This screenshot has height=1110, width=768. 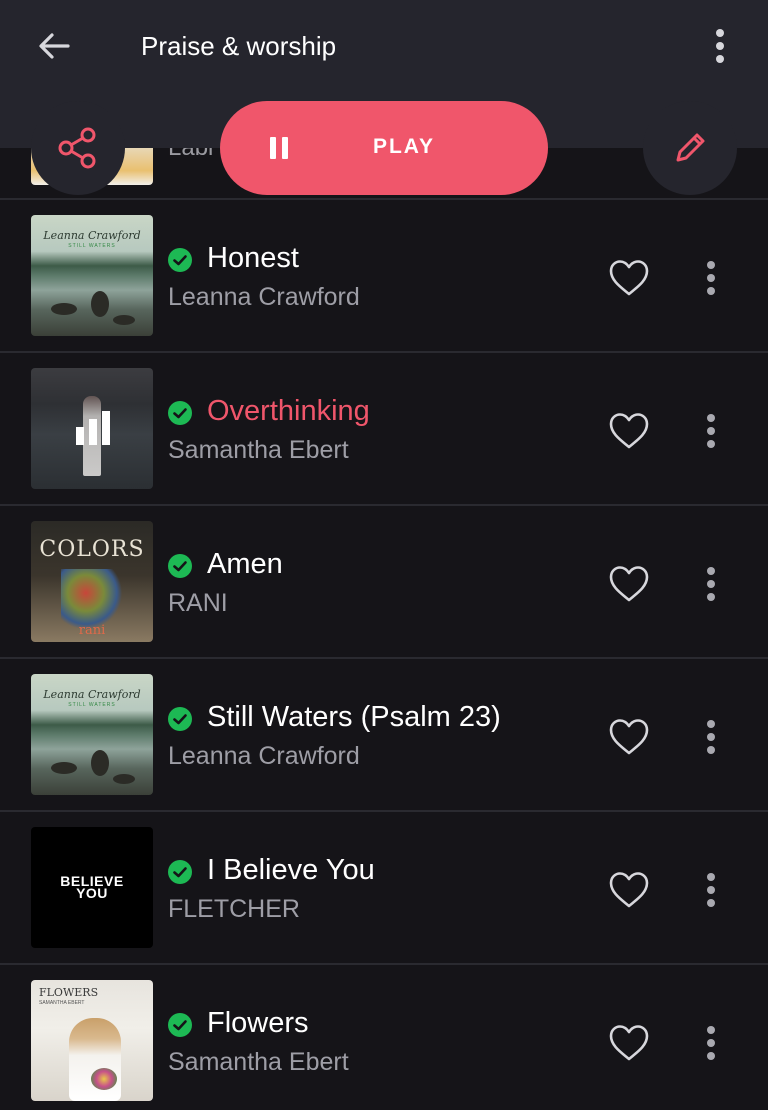 I want to click on track-row: Overthinking Samantha Ebert, so click(x=384, y=429).